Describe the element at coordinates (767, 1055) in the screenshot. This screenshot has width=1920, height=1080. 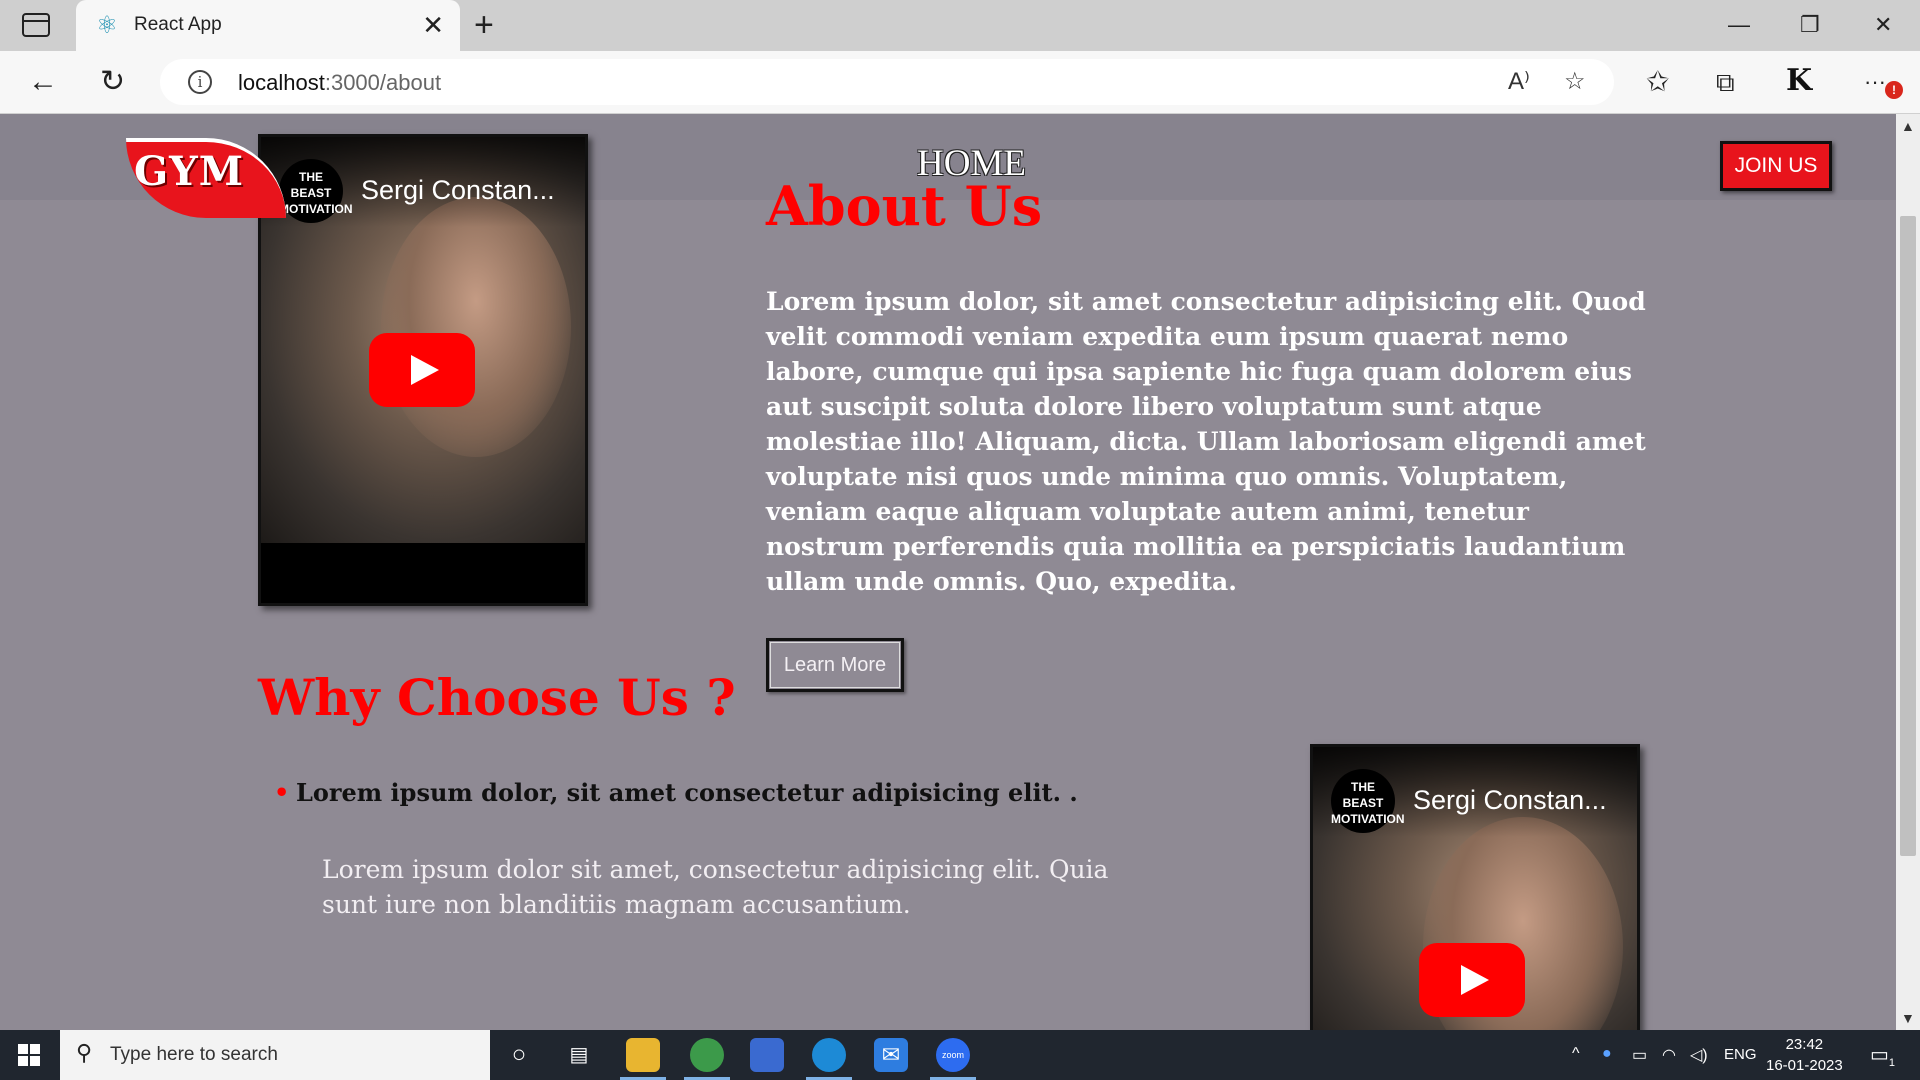
I see `store-icon` at that location.